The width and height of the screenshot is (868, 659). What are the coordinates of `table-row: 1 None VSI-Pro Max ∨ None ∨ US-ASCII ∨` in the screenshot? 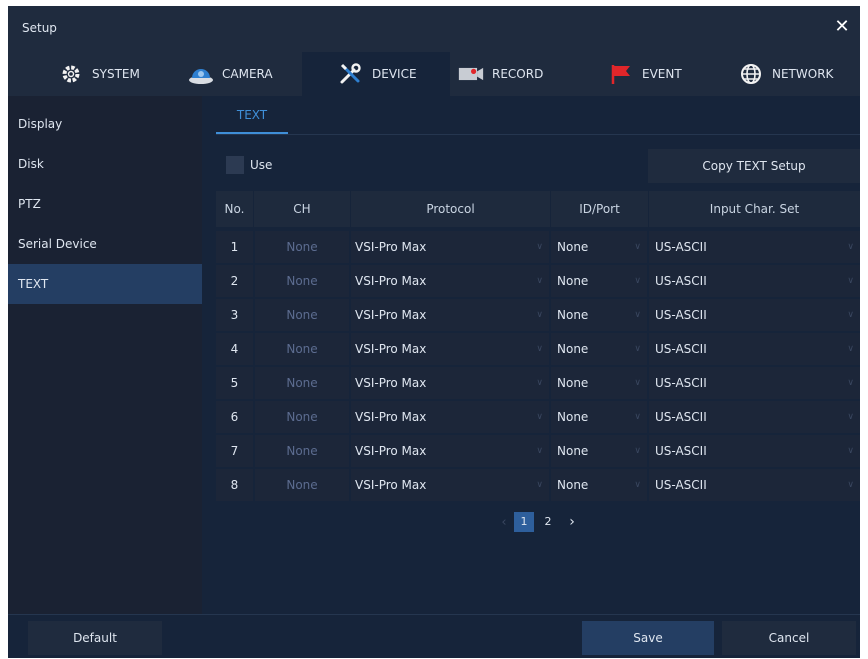 It's located at (538, 247).